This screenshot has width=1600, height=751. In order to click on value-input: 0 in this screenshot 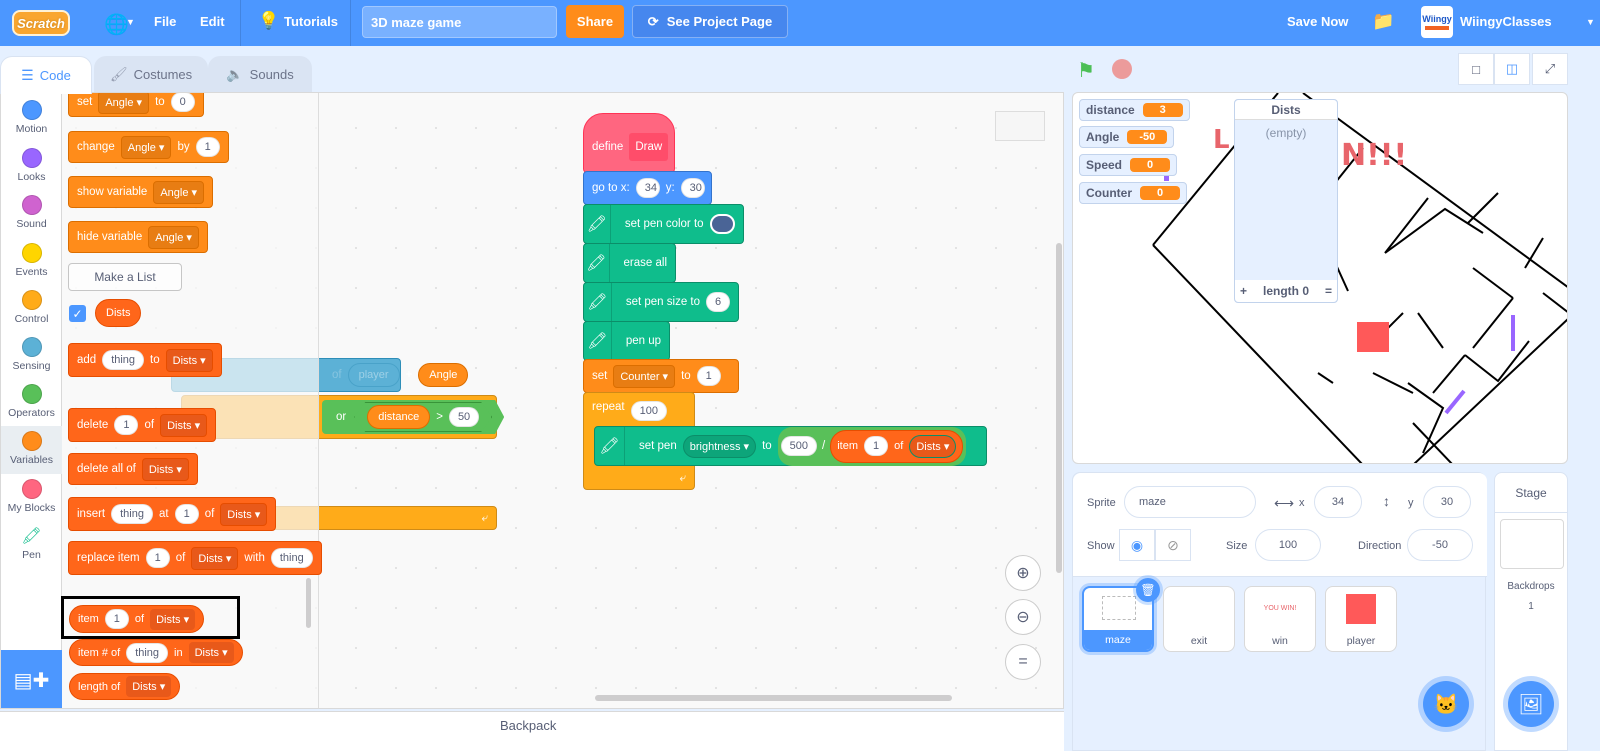, I will do `click(182, 102)`.